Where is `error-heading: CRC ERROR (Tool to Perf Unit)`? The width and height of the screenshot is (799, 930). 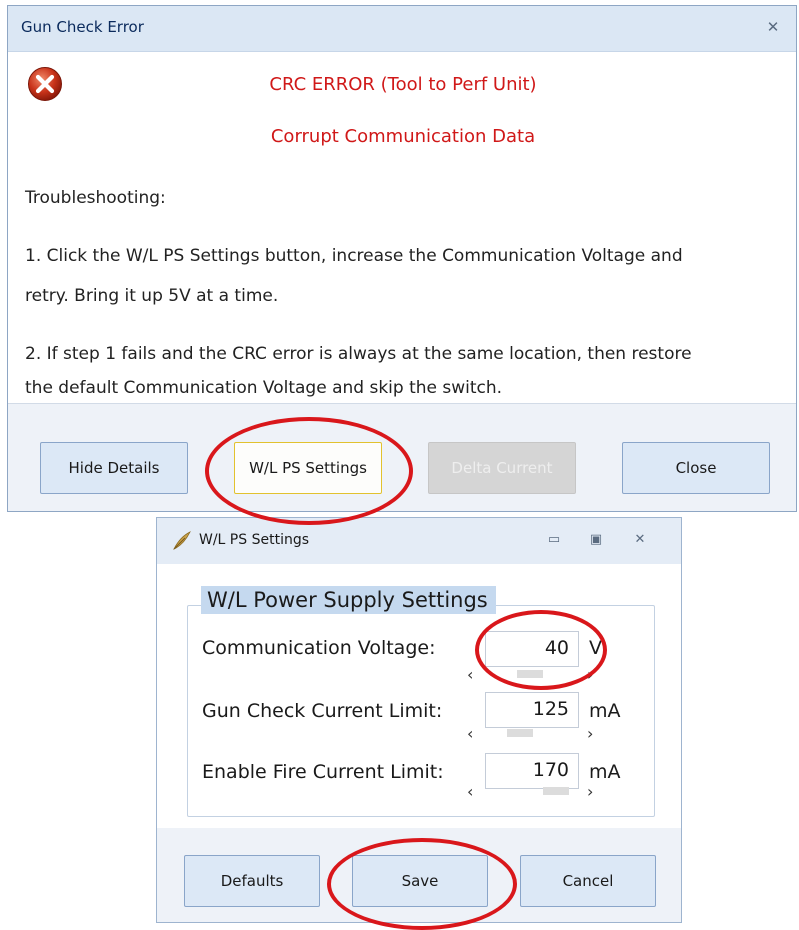
error-heading: CRC ERROR (Tool to Perf Unit) is located at coordinates (403, 84).